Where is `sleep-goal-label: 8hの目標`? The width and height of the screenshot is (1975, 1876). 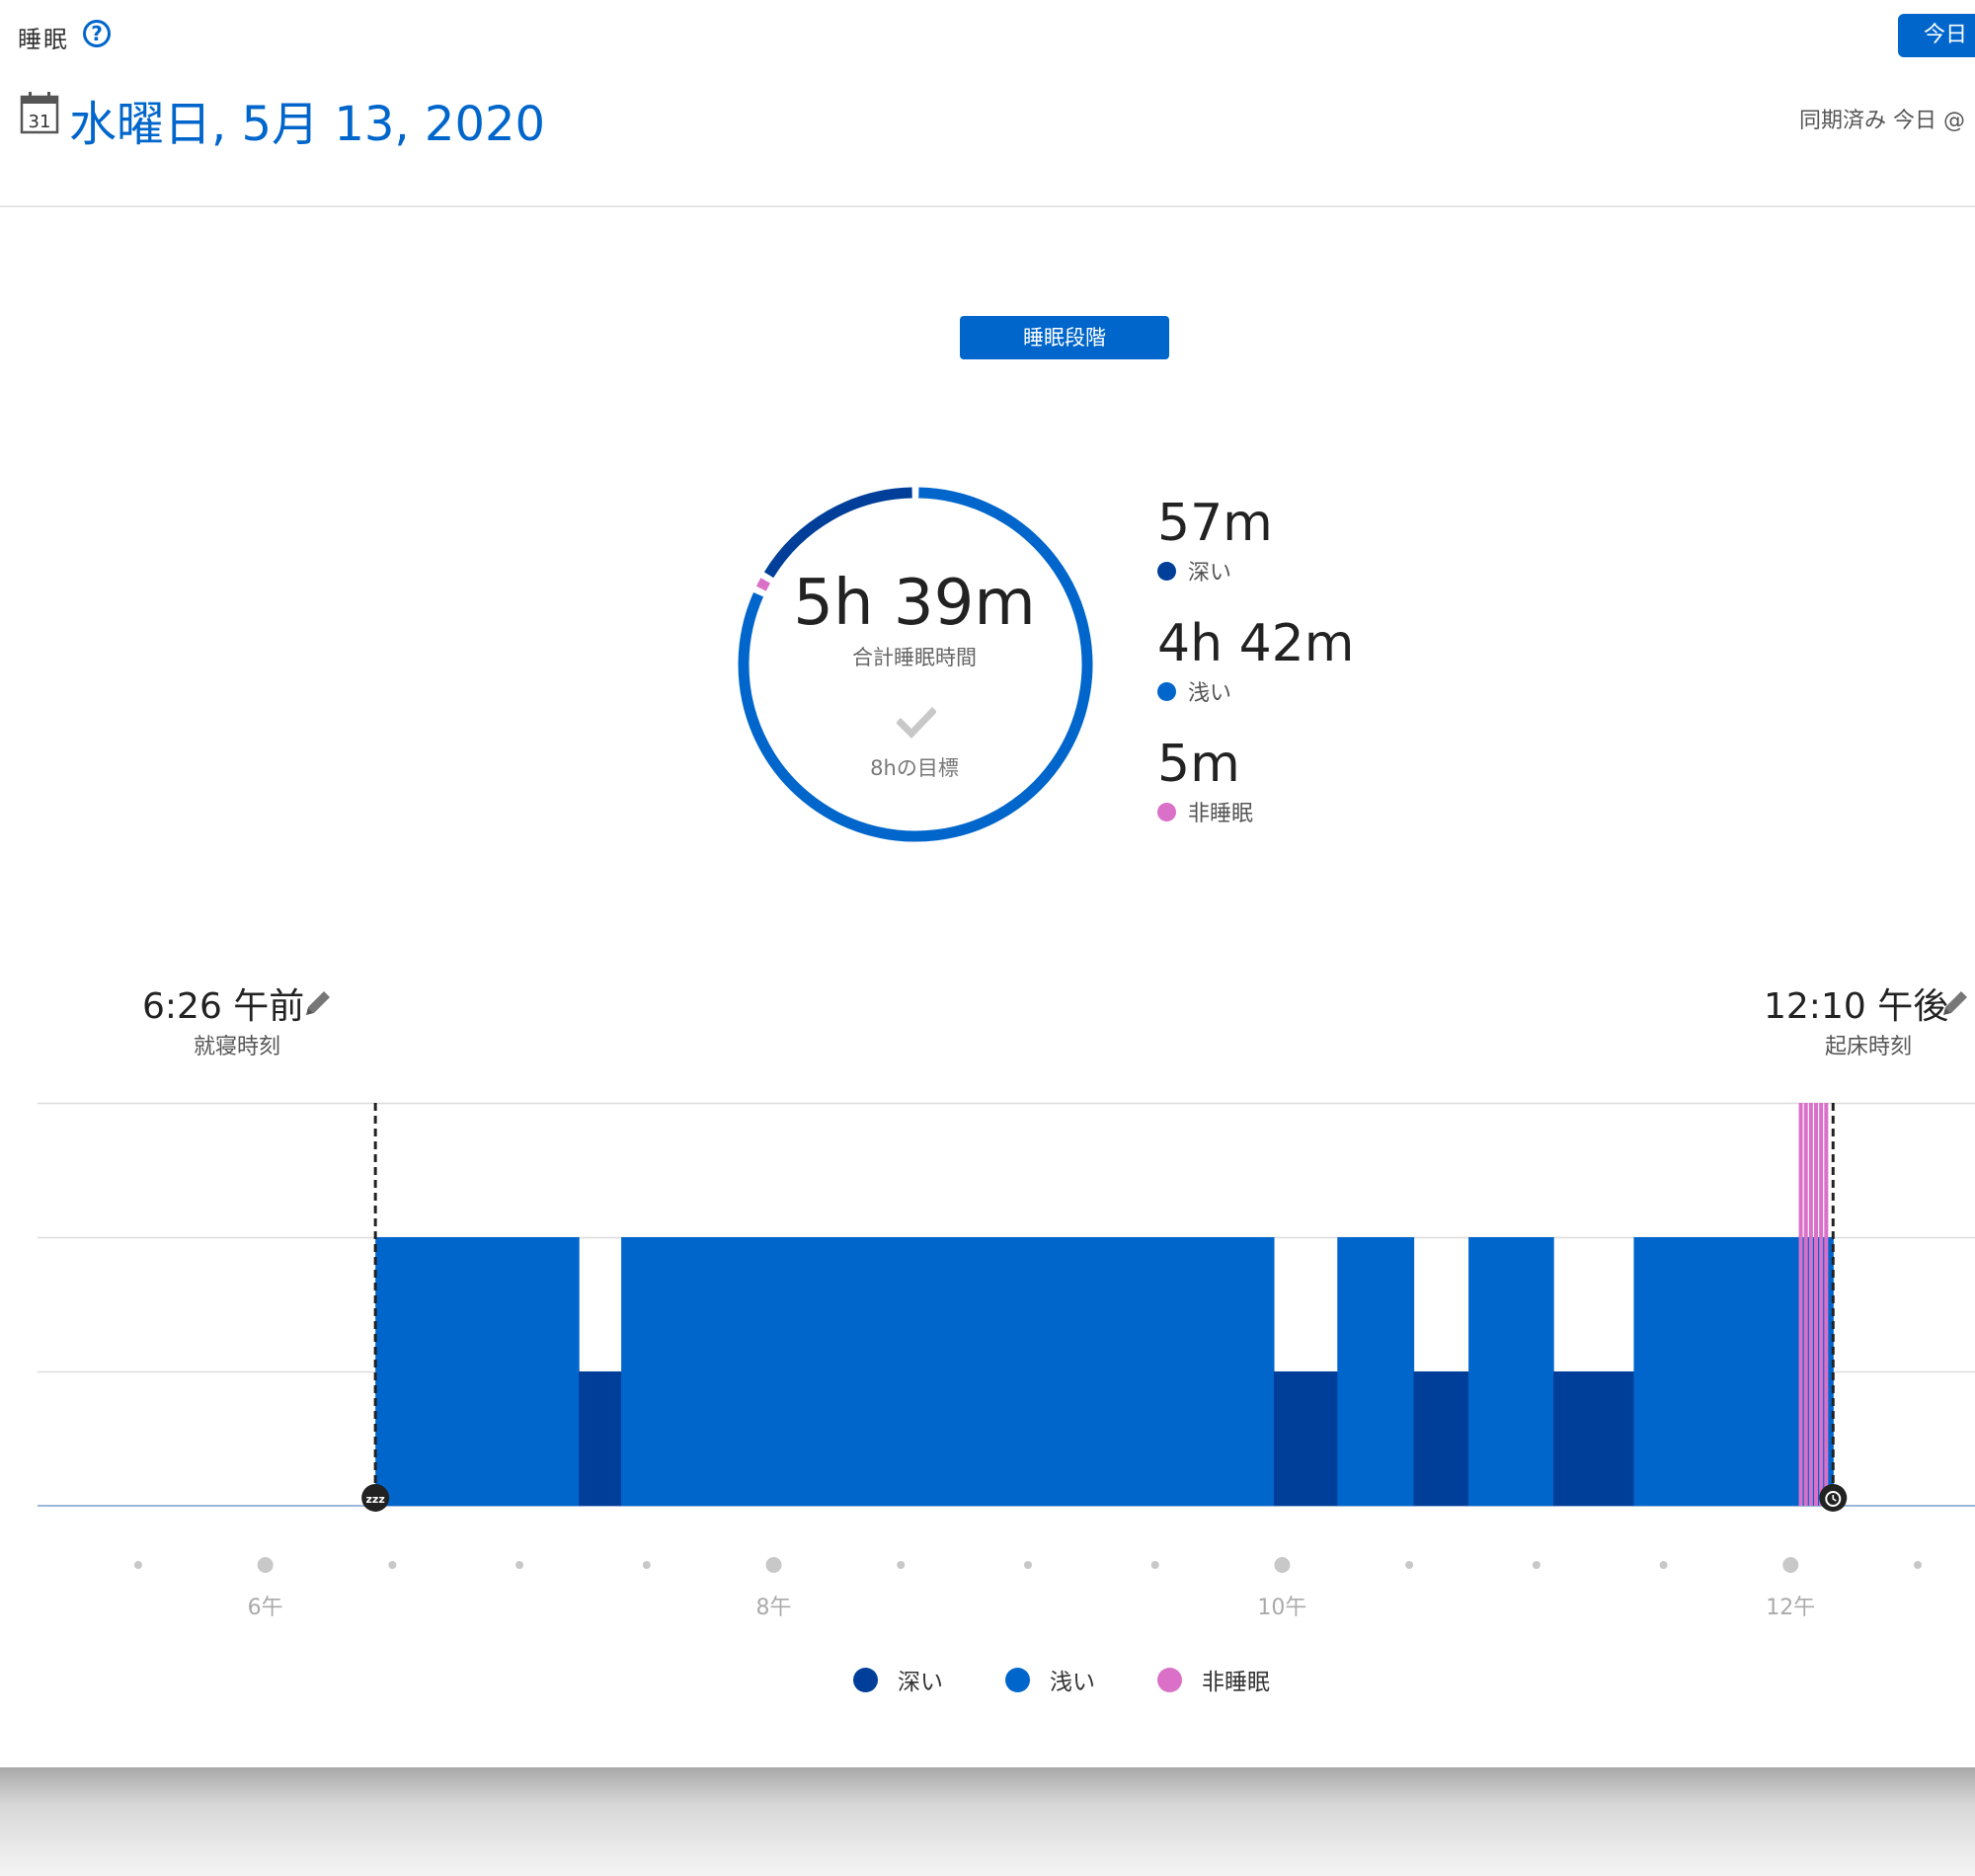
sleep-goal-label: 8hの目標 is located at coordinates (915, 768).